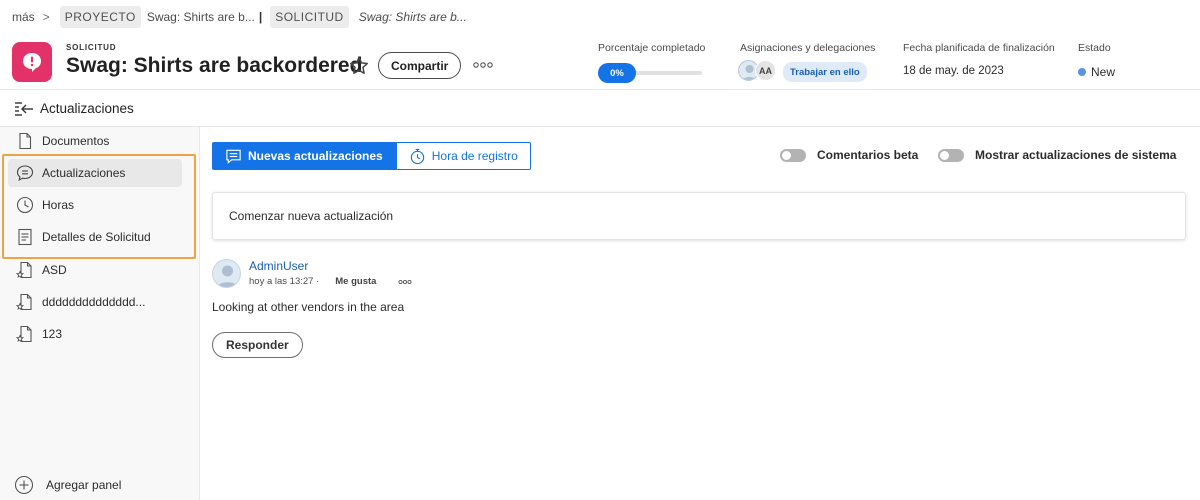 This screenshot has width=1200, height=500. What do you see at coordinates (1076, 155) in the screenshot?
I see `system-updates-label: Mostrar actualizaciones de sistema` at bounding box center [1076, 155].